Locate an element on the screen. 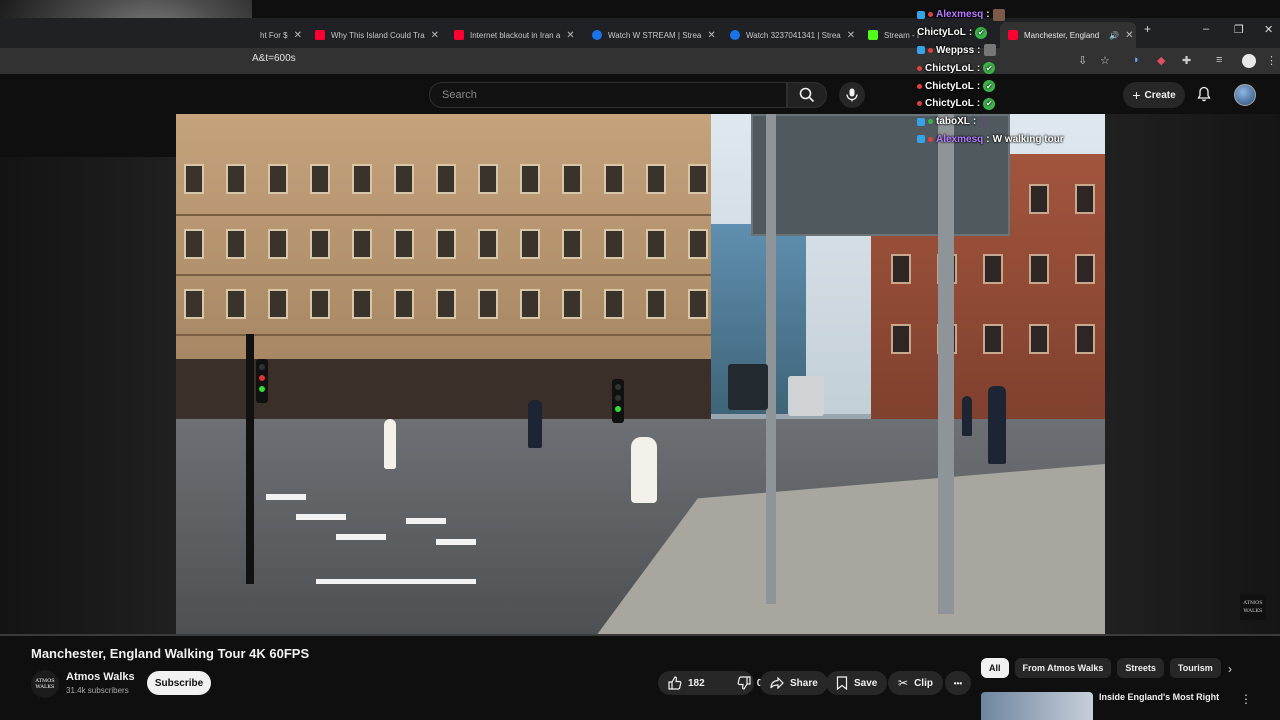 The height and width of the screenshot is (720, 1280). extensions-puzzle-icon: ✚ is located at coordinates (1186, 60).